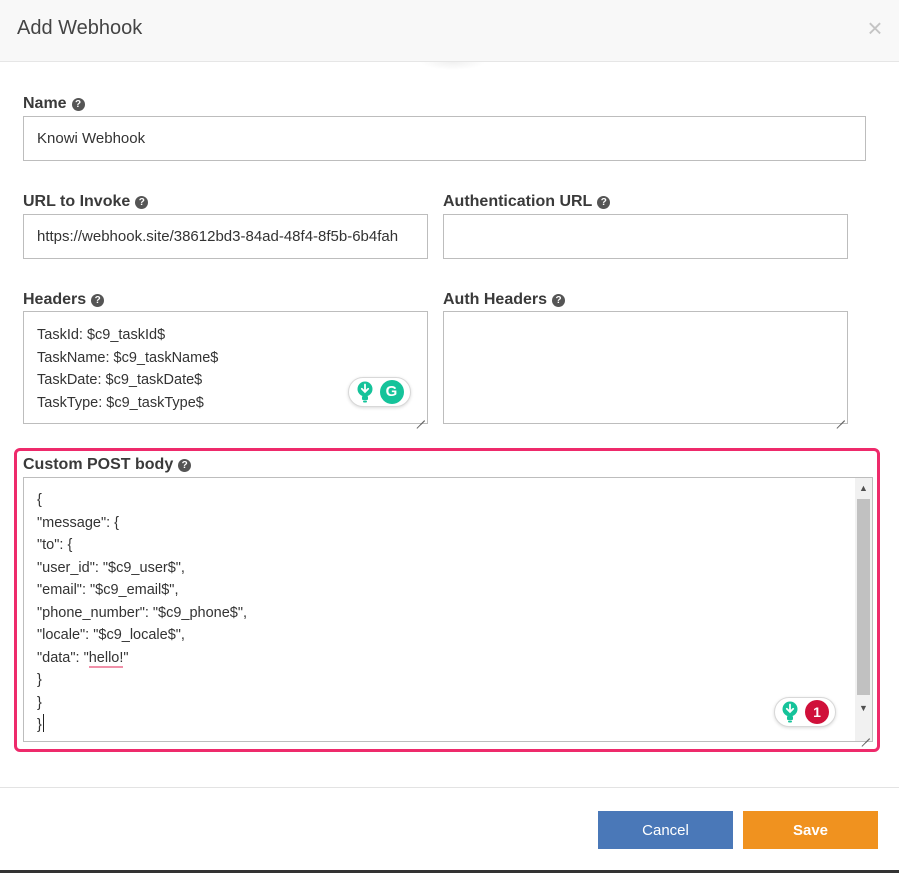 The width and height of the screenshot is (899, 873). I want to click on body-line: "locale": "$c9_locale$",, so click(111, 635).